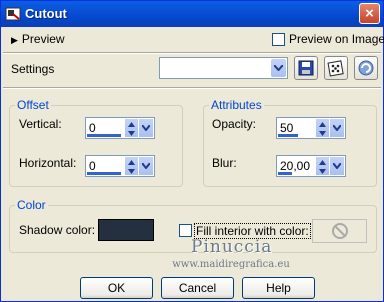  I want to click on watermark-url: www.maidiregrafica.eu, so click(231, 264).